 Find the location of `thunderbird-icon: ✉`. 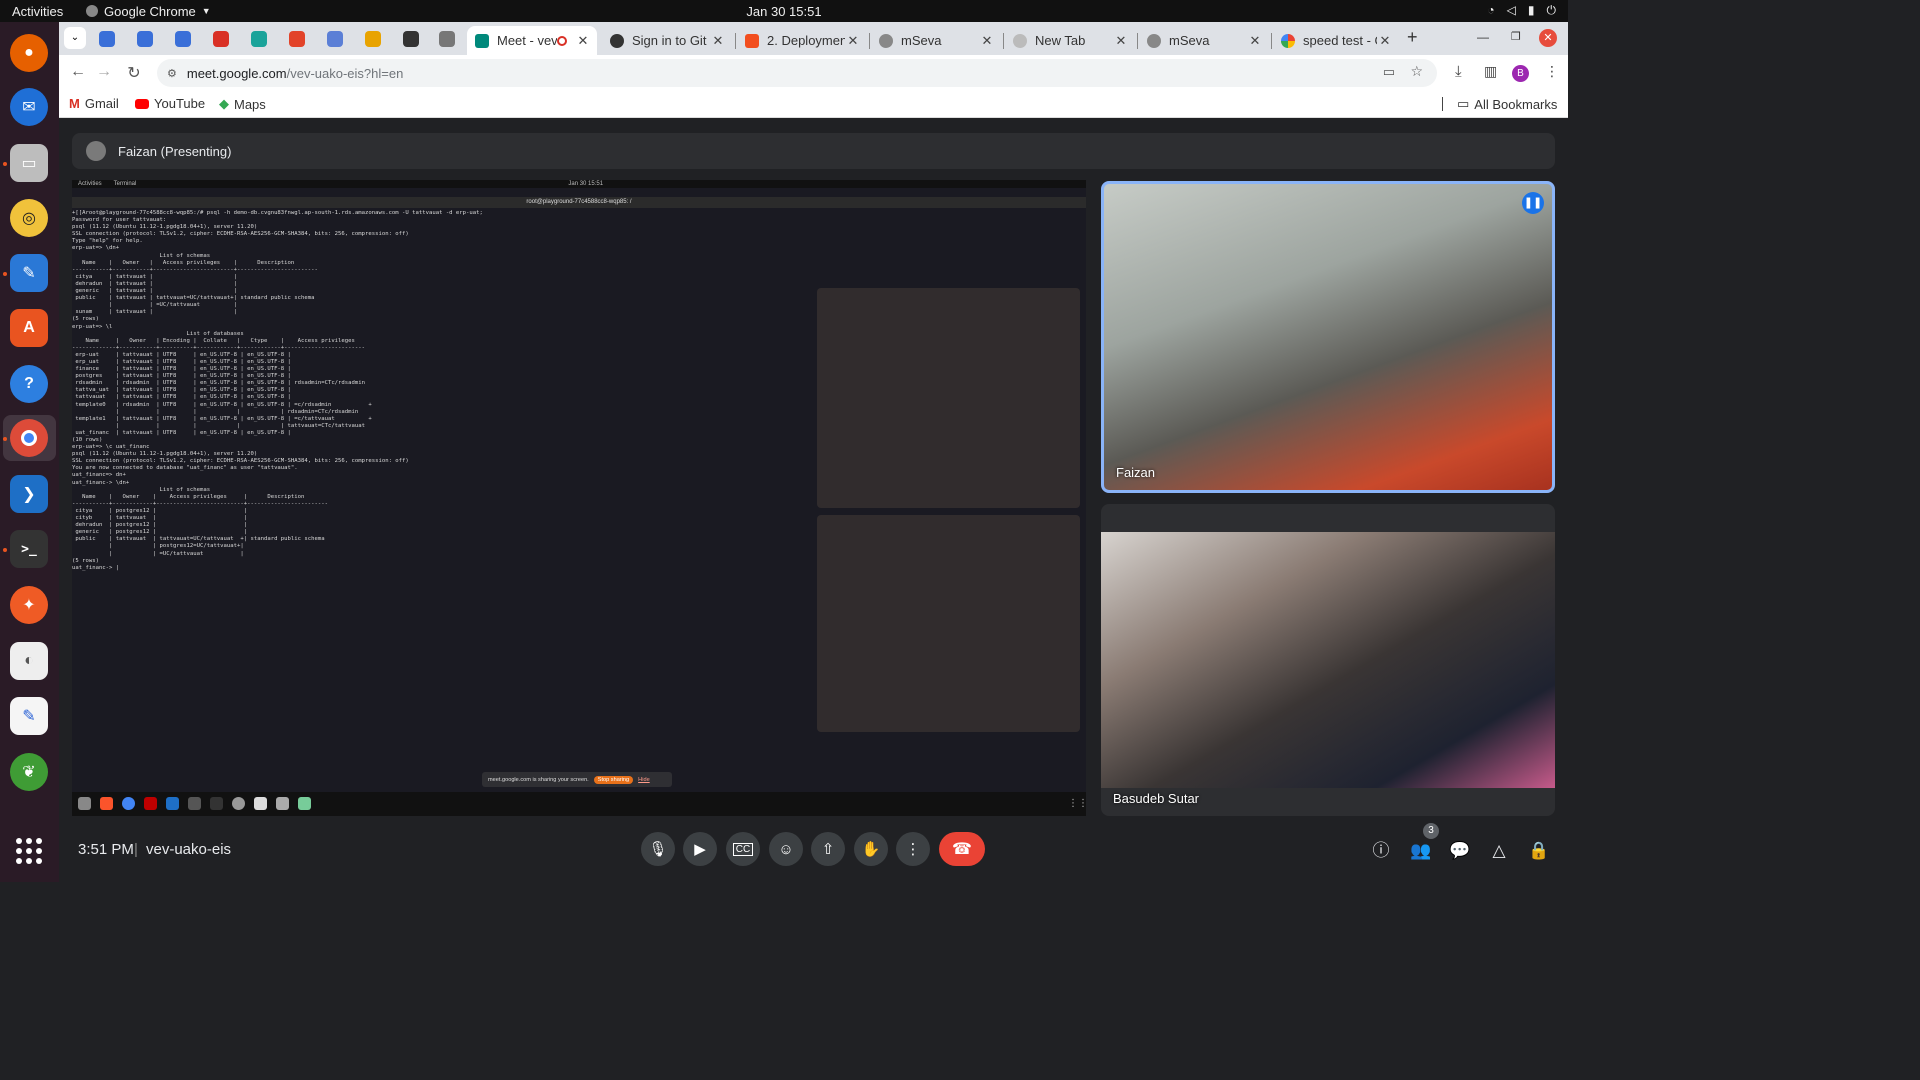

thunderbird-icon: ✉ is located at coordinates (29, 107).